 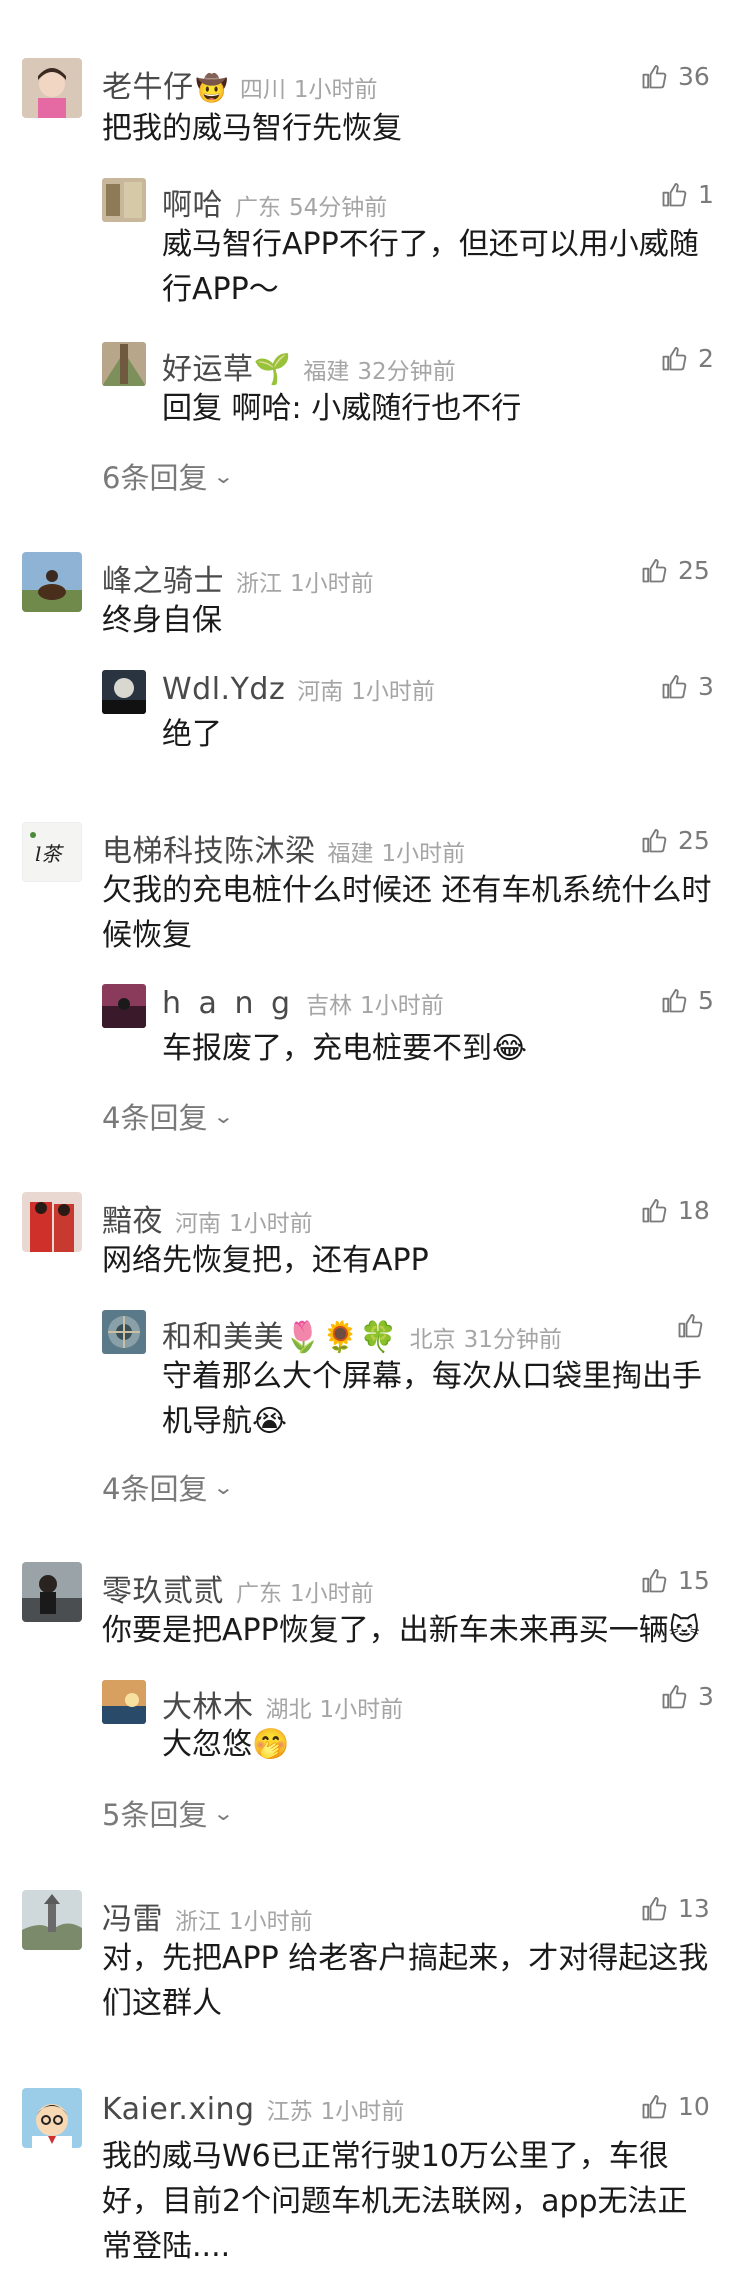 What do you see at coordinates (694, 1908) in the screenshot?
I see `like-count: 13` at bounding box center [694, 1908].